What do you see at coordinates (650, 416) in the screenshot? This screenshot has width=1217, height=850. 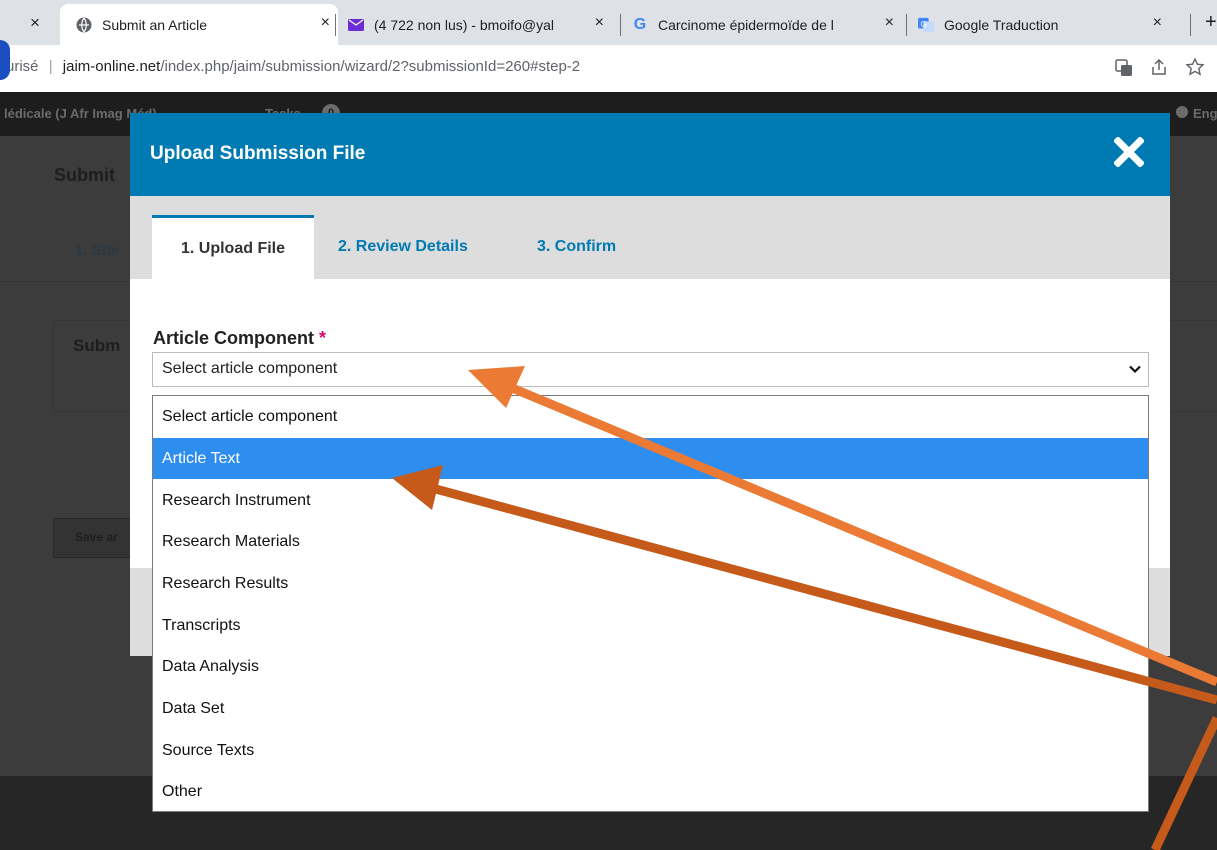 I see `dropdown-option: Select article component` at bounding box center [650, 416].